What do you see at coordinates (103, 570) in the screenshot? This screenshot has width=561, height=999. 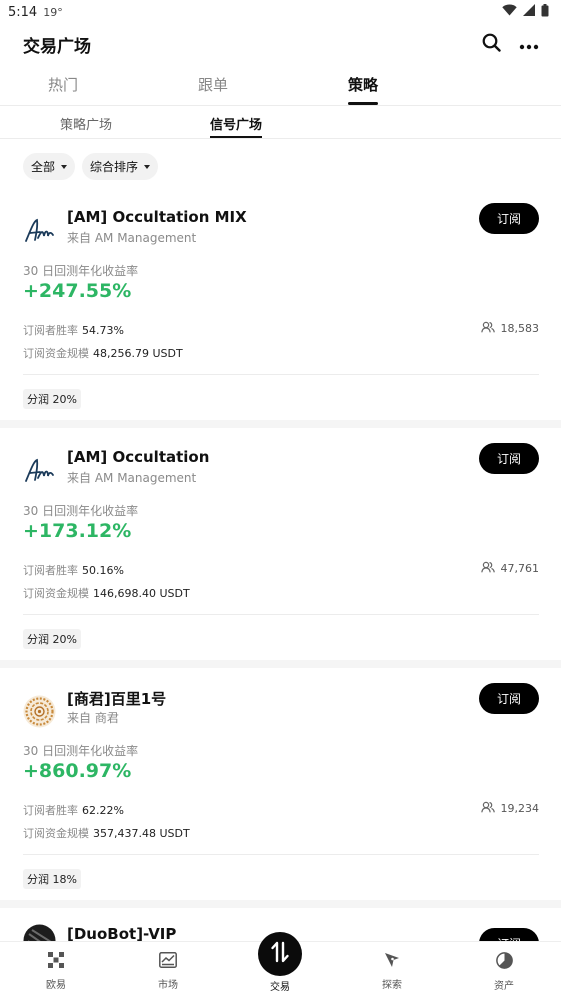 I see `win-rate-value: 50.16%` at bounding box center [103, 570].